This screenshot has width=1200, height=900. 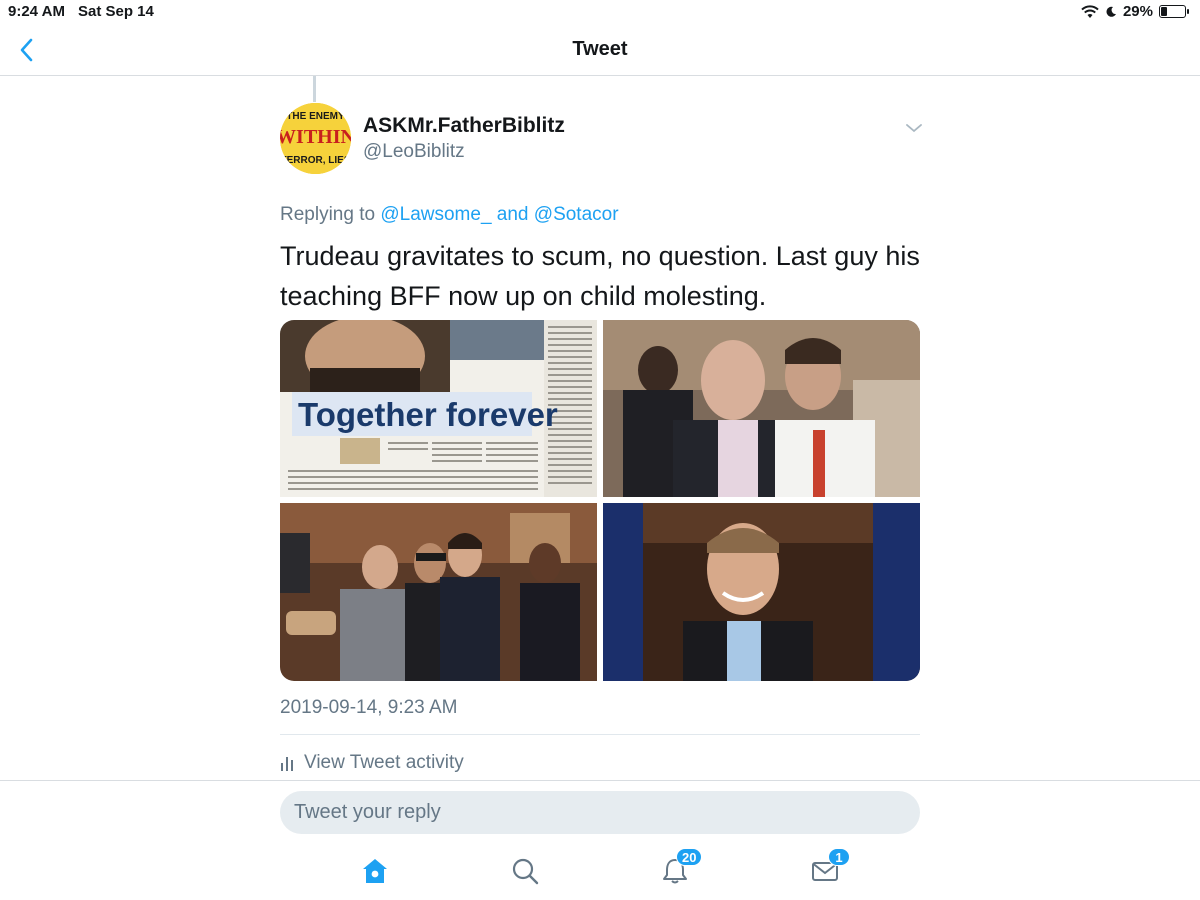 What do you see at coordinates (839, 857) in the screenshot?
I see `messages-badge: 1` at bounding box center [839, 857].